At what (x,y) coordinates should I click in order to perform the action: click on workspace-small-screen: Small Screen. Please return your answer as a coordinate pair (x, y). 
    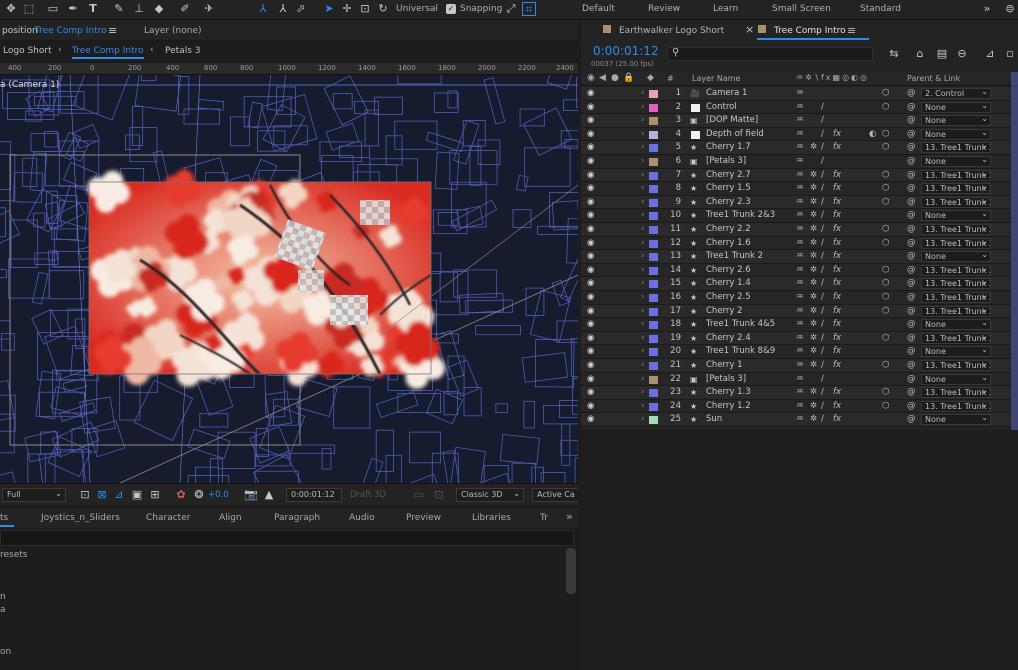
    Looking at the image, I should click on (801, 9).